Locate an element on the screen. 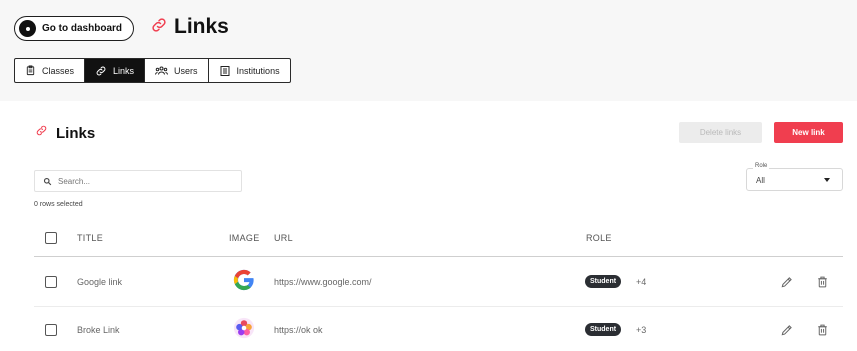 The height and width of the screenshot is (351, 857). clipboard-icon is located at coordinates (30, 70).